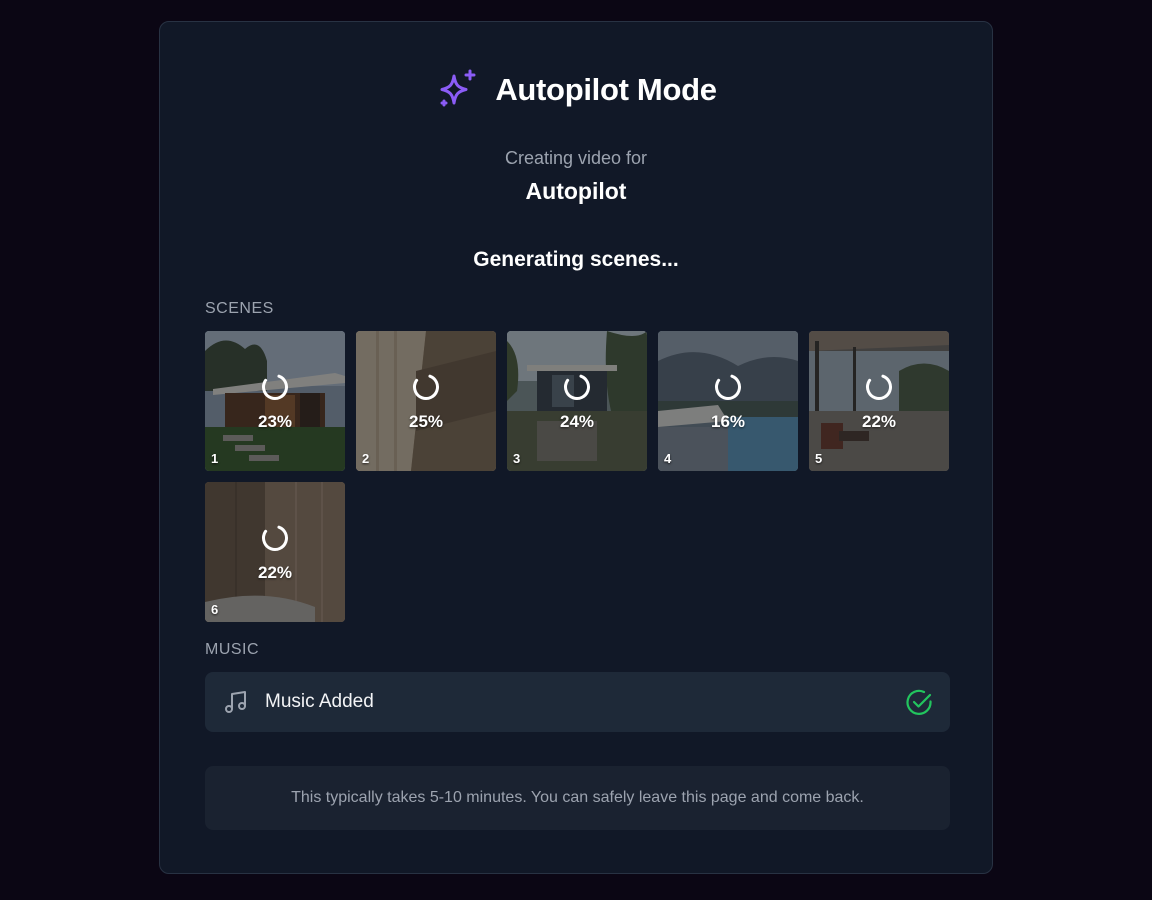 The width and height of the screenshot is (1152, 900). What do you see at coordinates (457, 90) in the screenshot?
I see `sparkles-icon` at bounding box center [457, 90].